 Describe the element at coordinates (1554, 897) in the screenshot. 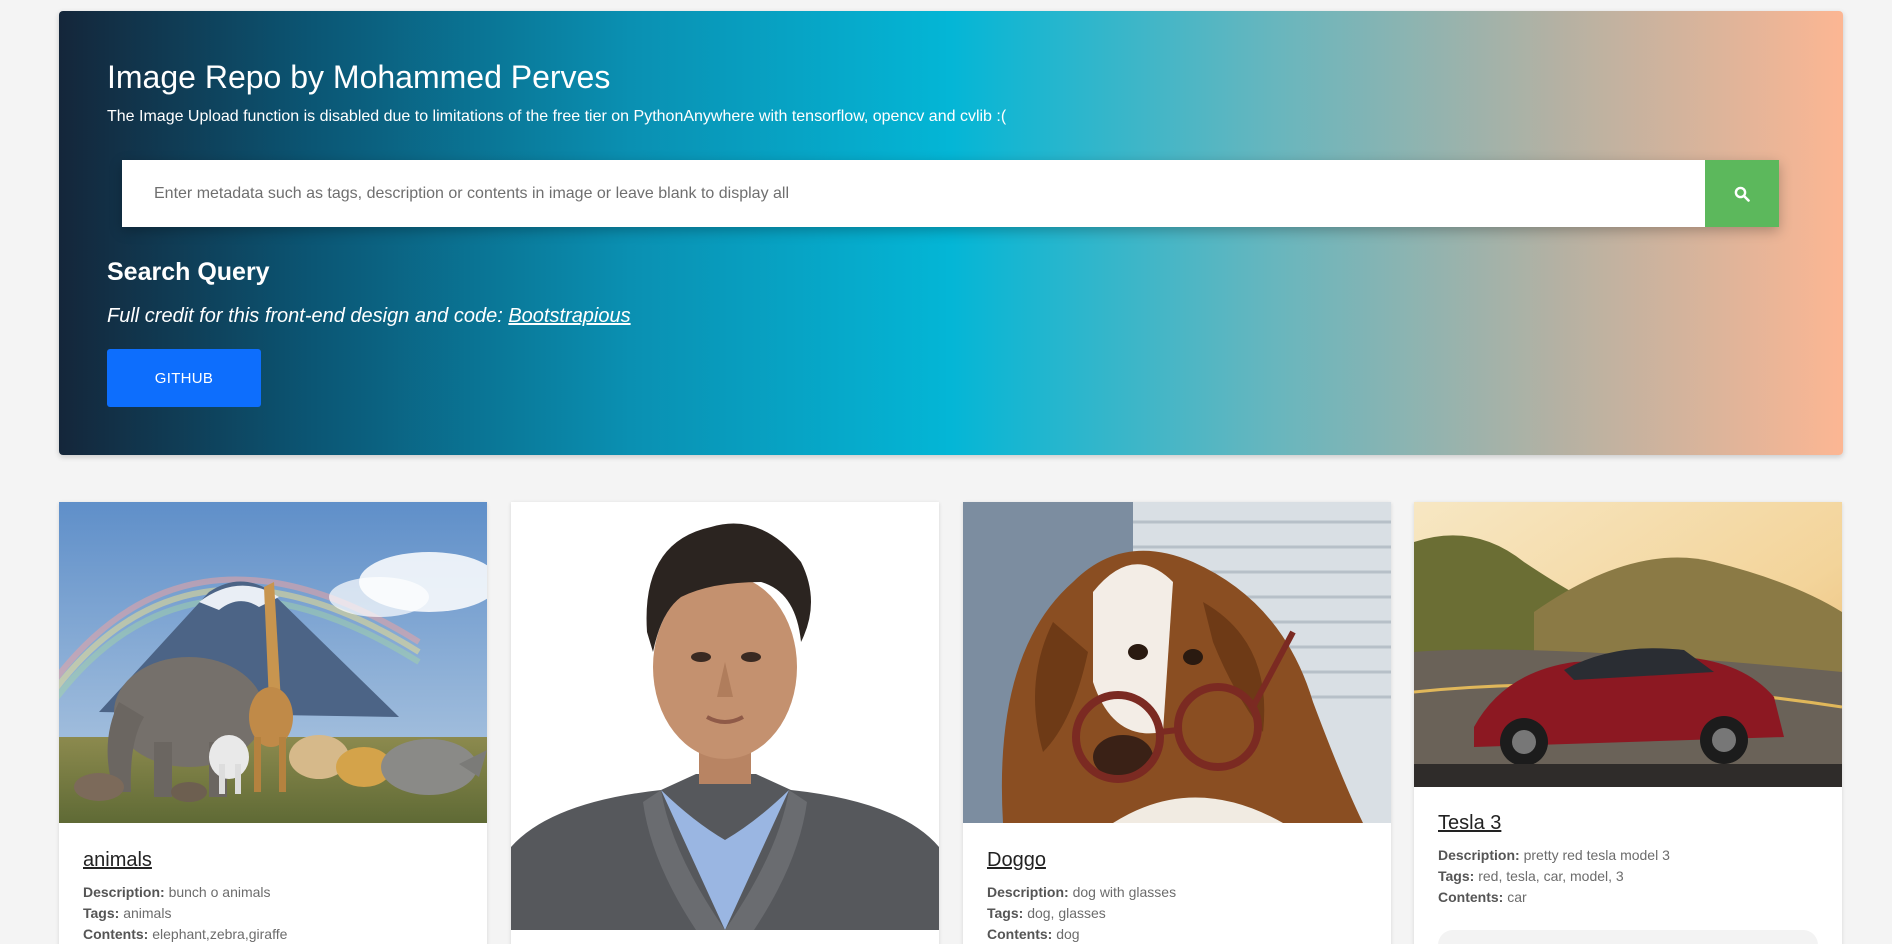

I see `card-contents: Contents: car` at that location.